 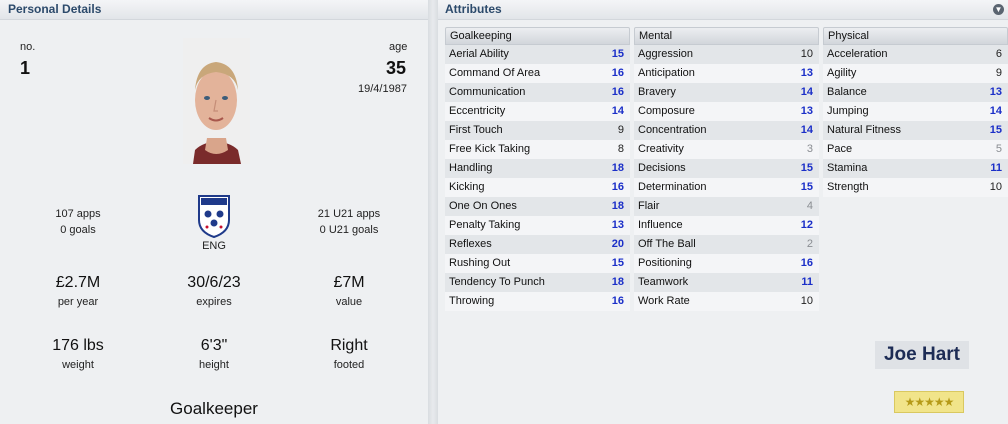 I want to click on attribute-value: 11, so click(x=807, y=282).